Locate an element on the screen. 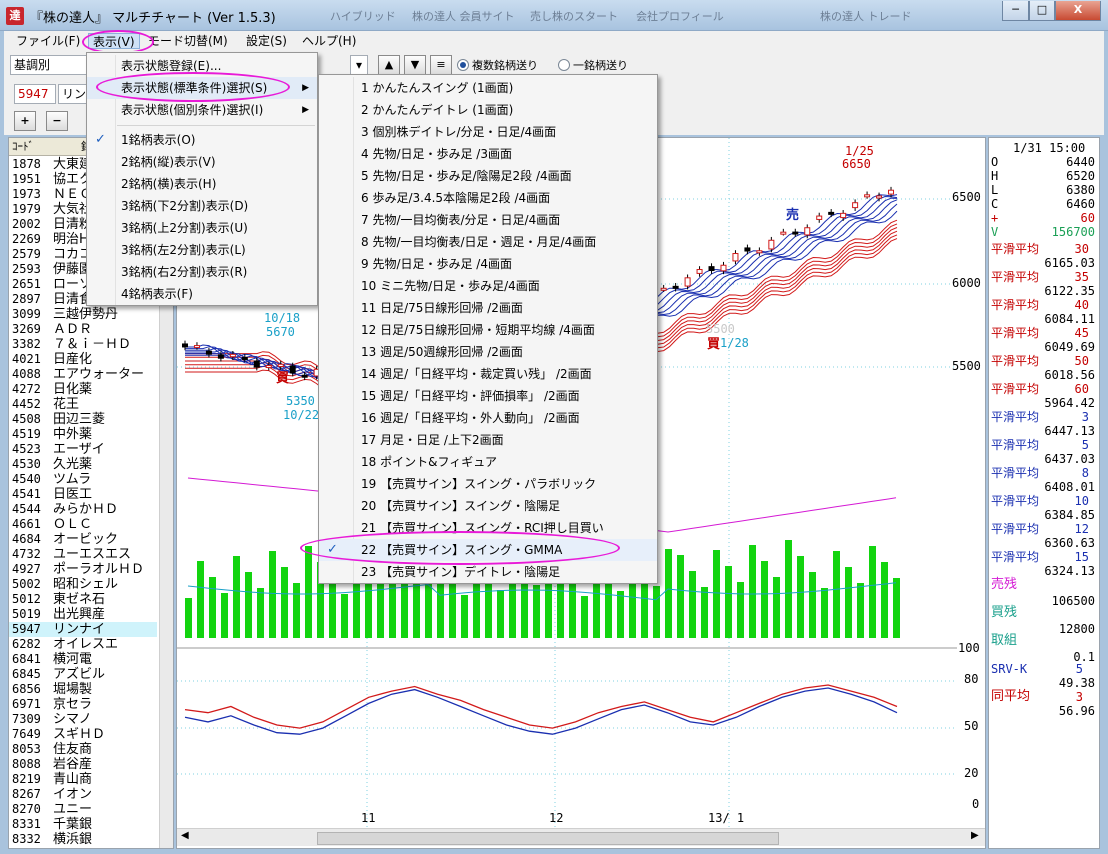 The image size is (1108, 854). stock-list-button: ≡ is located at coordinates (441, 65).